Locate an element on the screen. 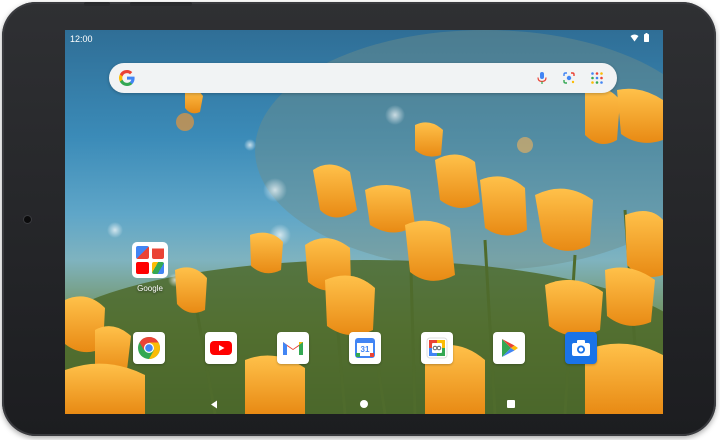  camera-app is located at coordinates (581, 348).